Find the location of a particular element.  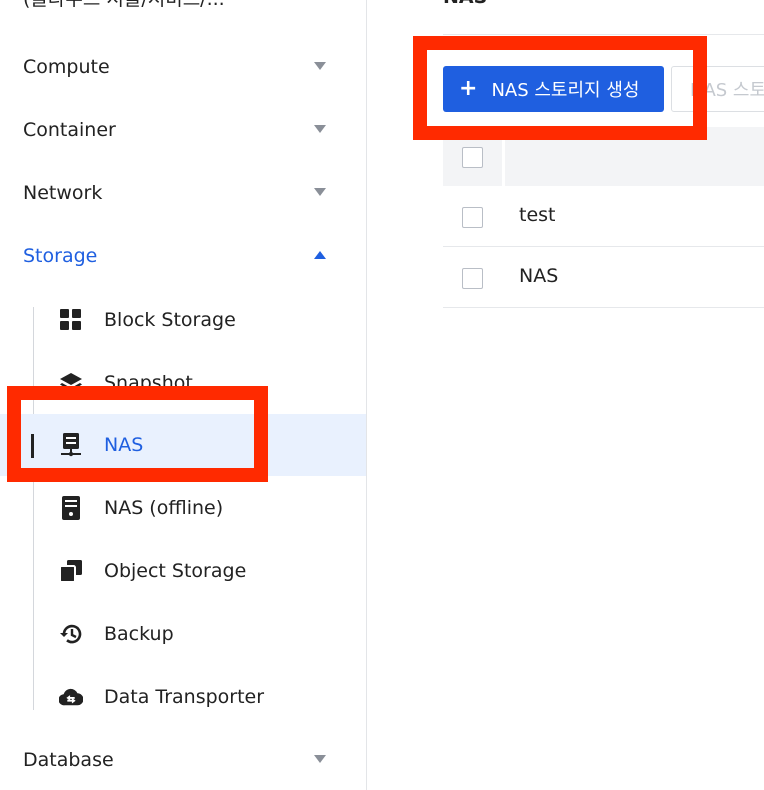

sidebar-category-compute: Compute is located at coordinates (183, 67).